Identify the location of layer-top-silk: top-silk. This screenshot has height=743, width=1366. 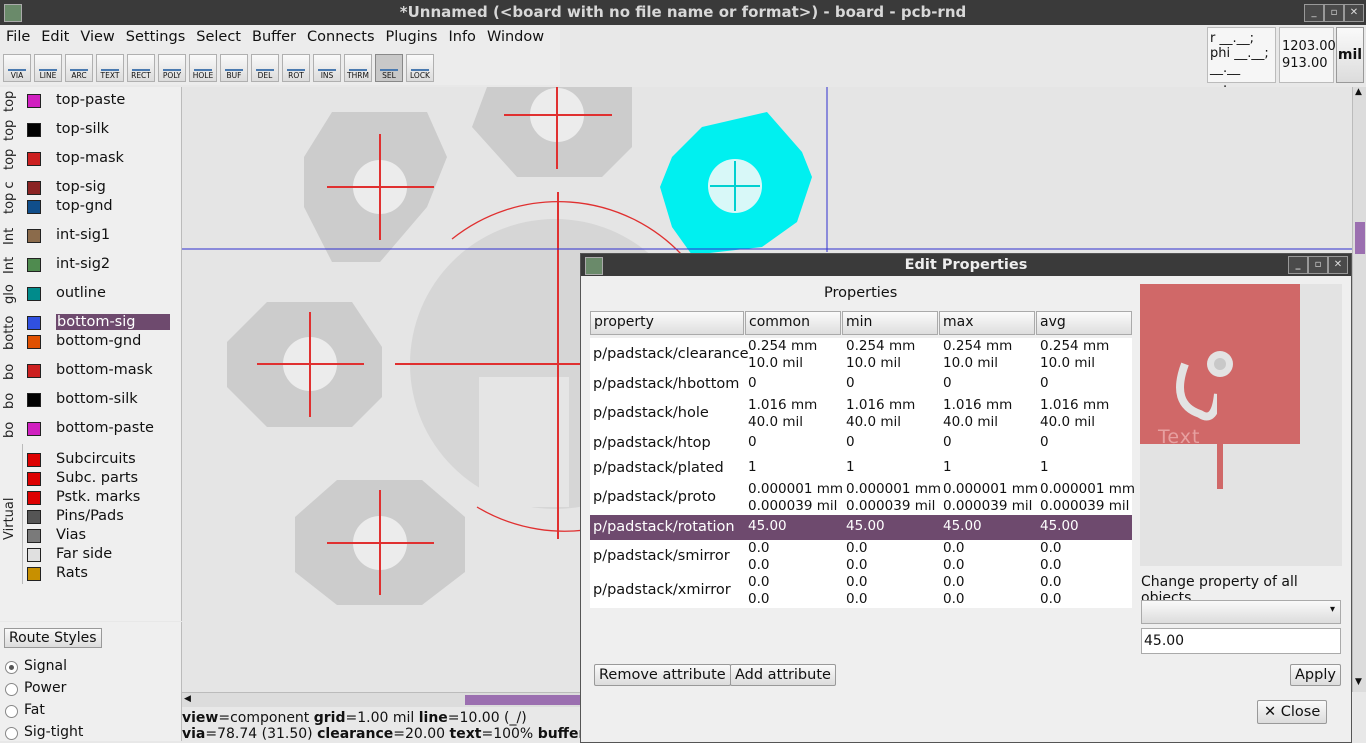
(99, 130).